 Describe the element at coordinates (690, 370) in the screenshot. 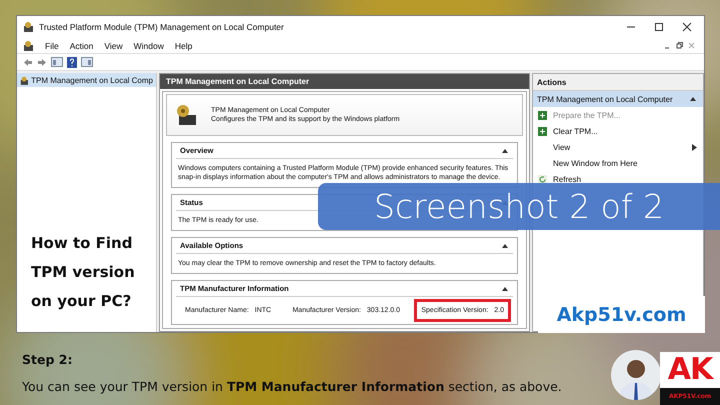

I see `logo-text: AK` at that location.